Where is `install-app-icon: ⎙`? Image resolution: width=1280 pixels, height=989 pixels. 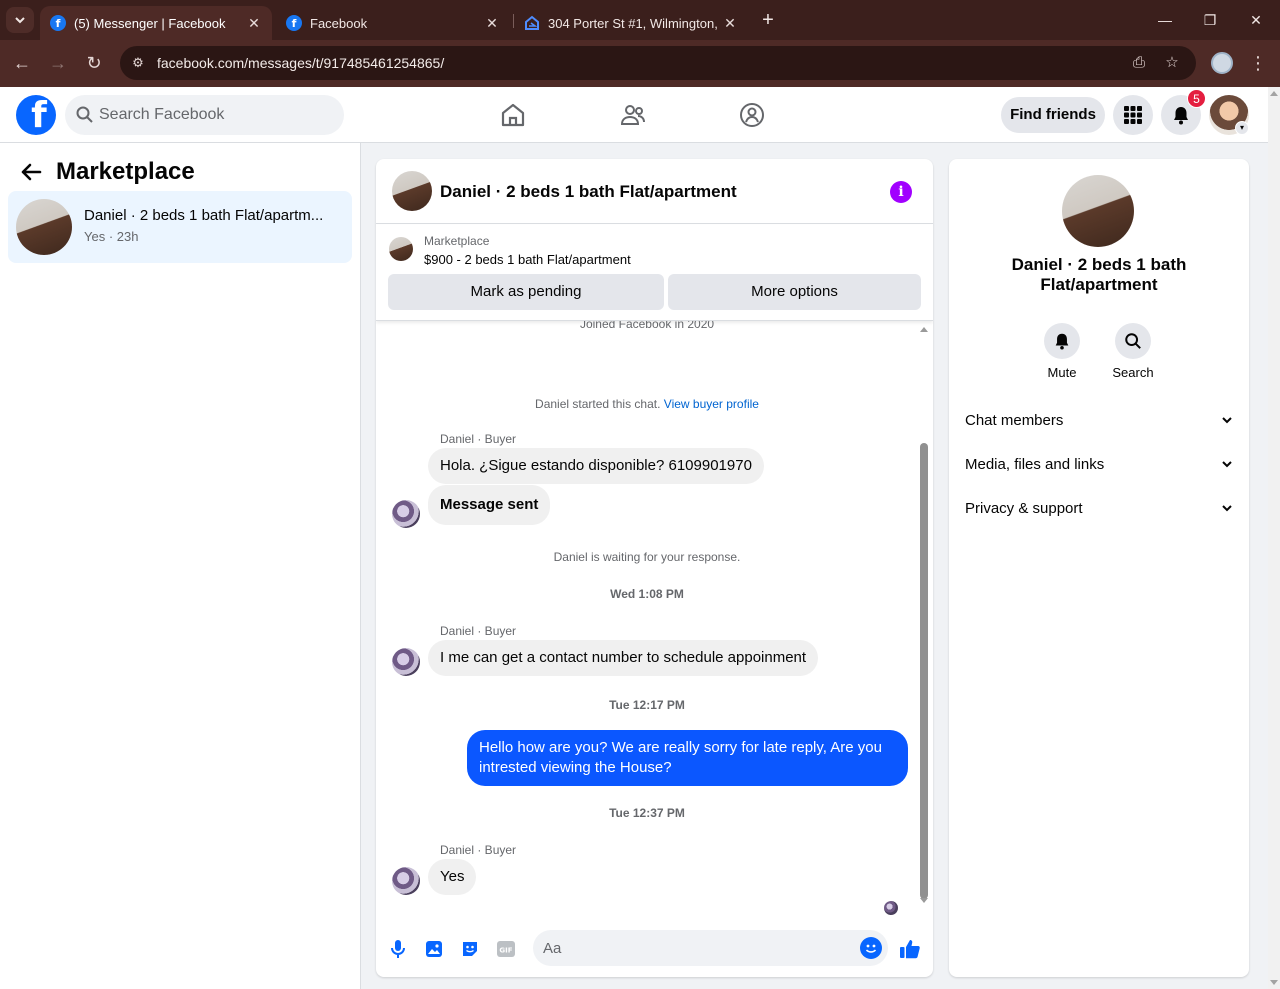 install-app-icon: ⎙ is located at coordinates (1139, 63).